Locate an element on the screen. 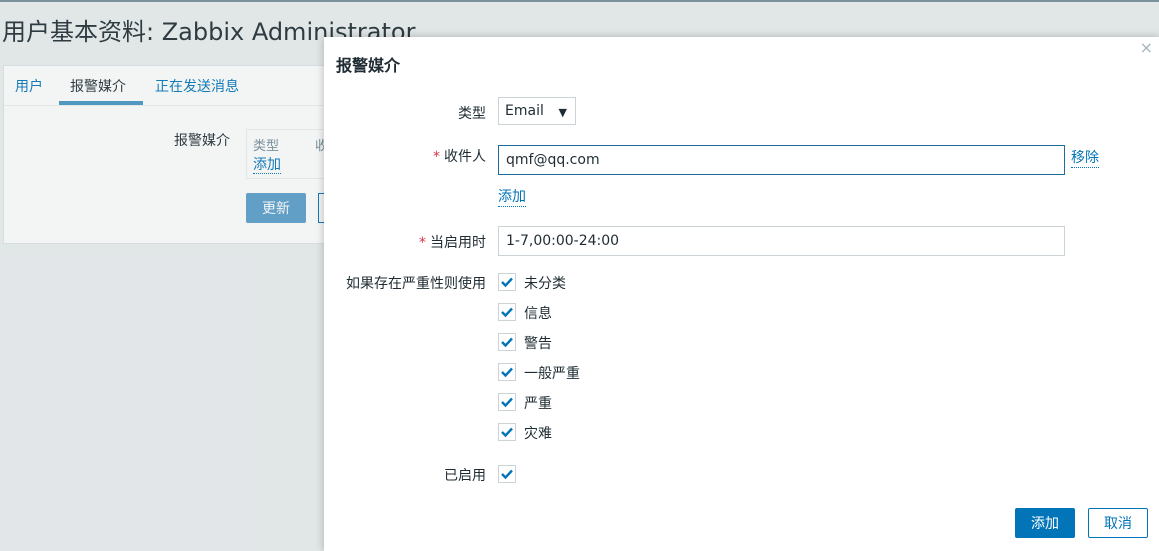  type-label: 类型 is located at coordinates (472, 114).